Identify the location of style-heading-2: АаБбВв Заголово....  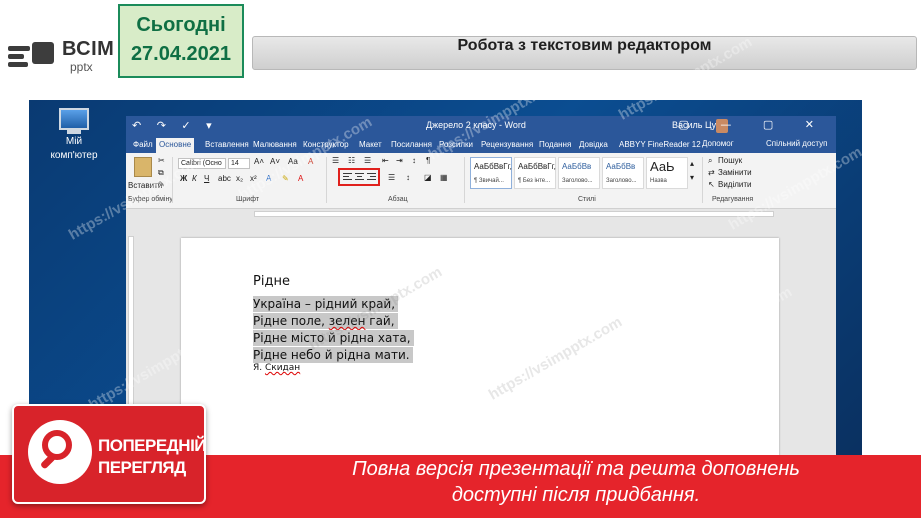
(623, 173).